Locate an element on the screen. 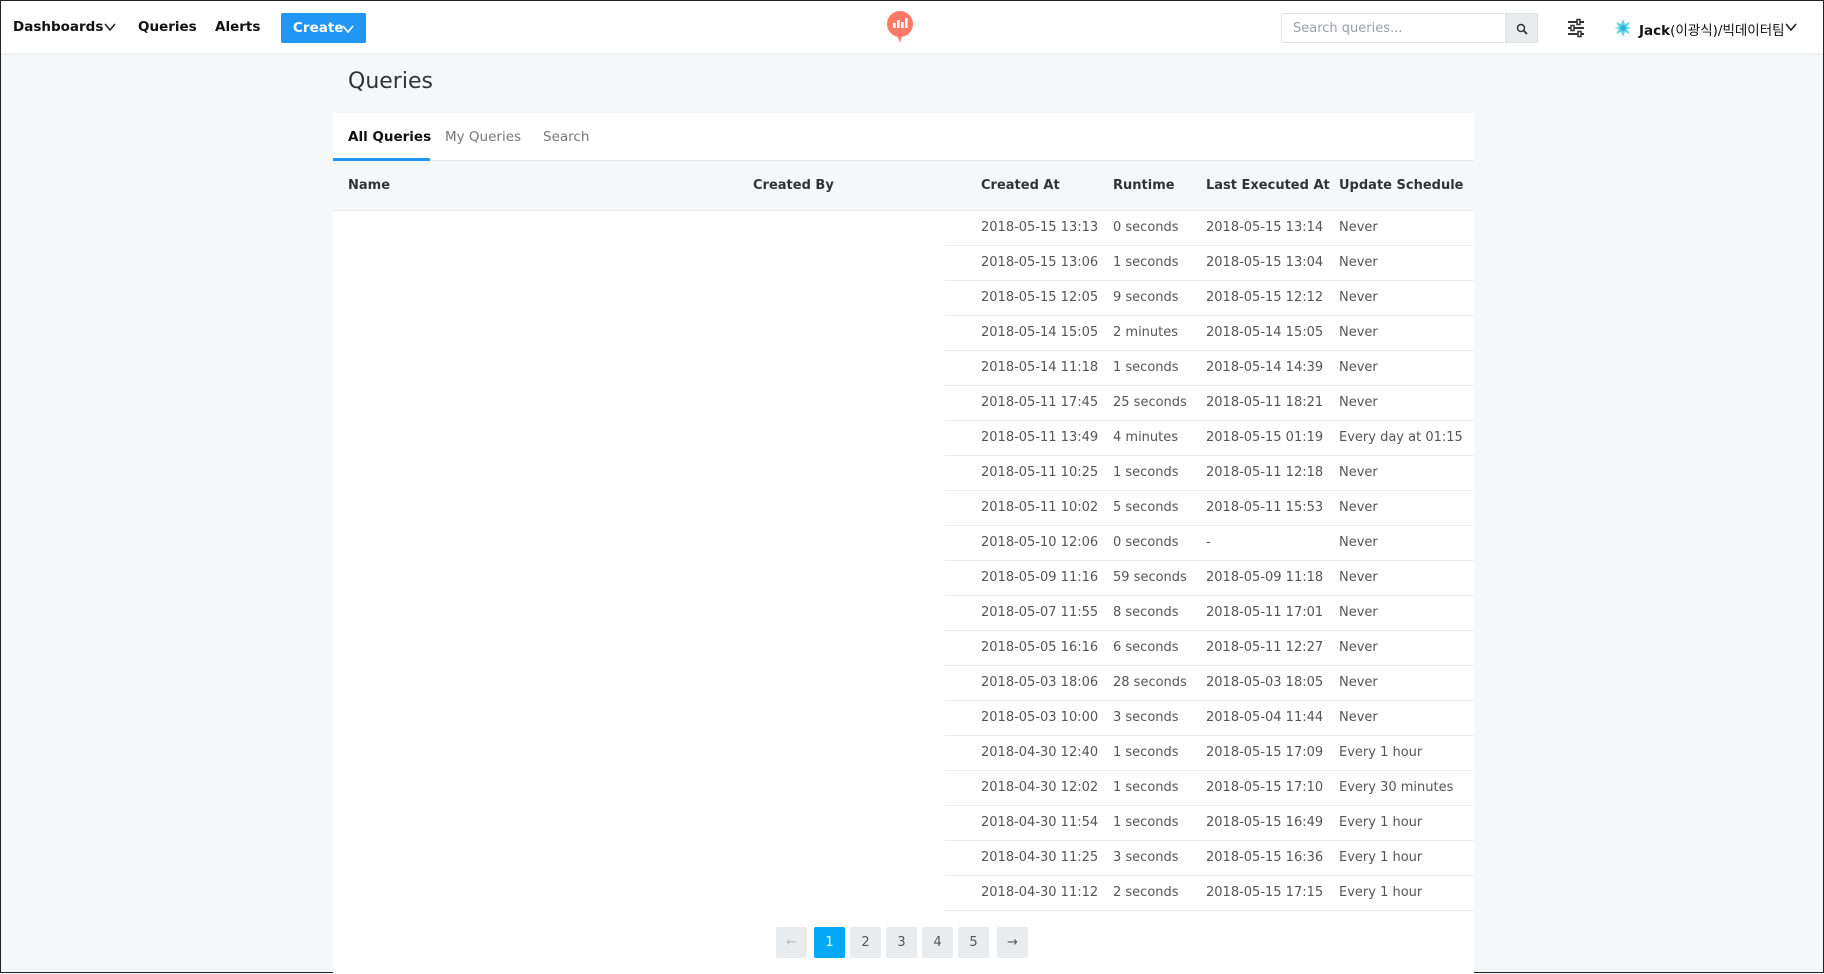 This screenshot has width=1824, height=974. cell-runtime: 5 seconds is located at coordinates (1146, 507).